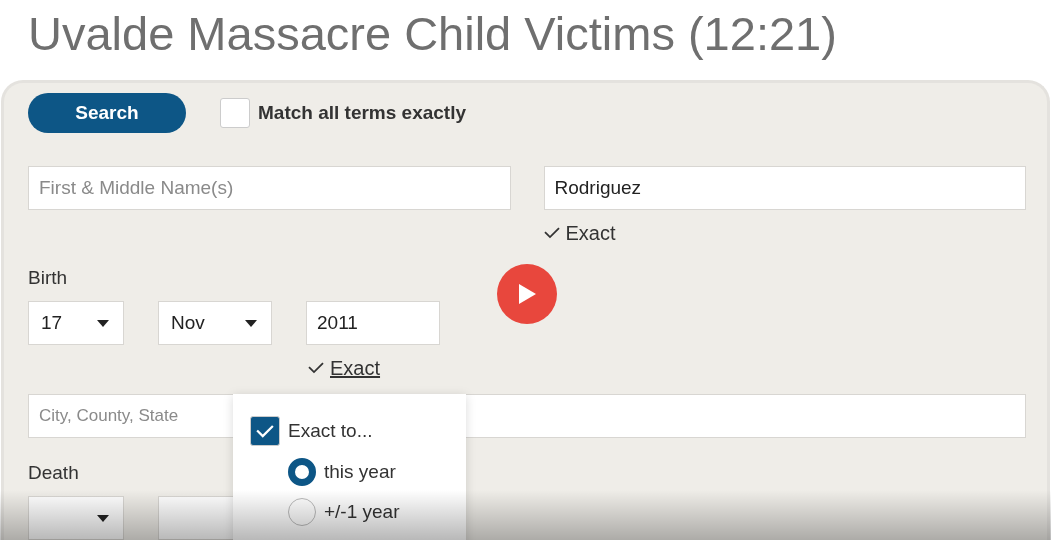 The width and height of the screenshot is (1051, 540). What do you see at coordinates (362, 512) in the screenshot?
I see `option-label: +/-1 year` at bounding box center [362, 512].